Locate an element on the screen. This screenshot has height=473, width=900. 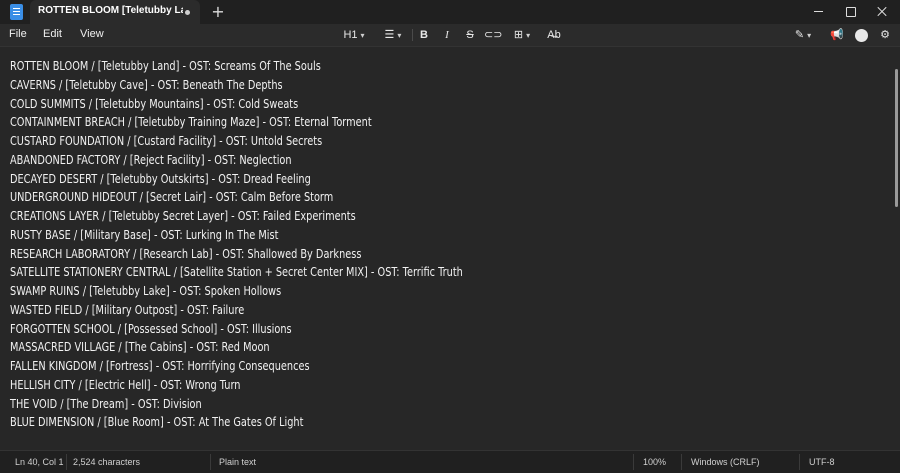
maximize-button is located at coordinates (850, 12).